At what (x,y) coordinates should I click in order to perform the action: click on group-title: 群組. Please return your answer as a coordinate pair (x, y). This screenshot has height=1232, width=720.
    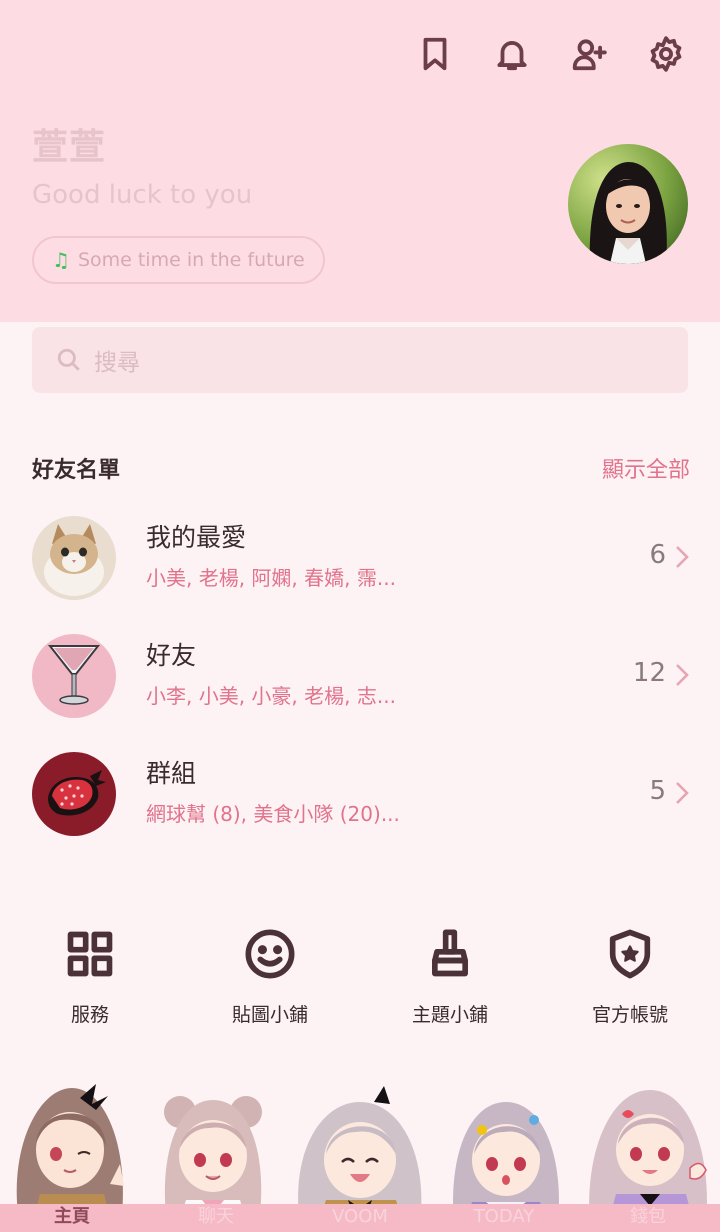
    Looking at the image, I should click on (171, 773).